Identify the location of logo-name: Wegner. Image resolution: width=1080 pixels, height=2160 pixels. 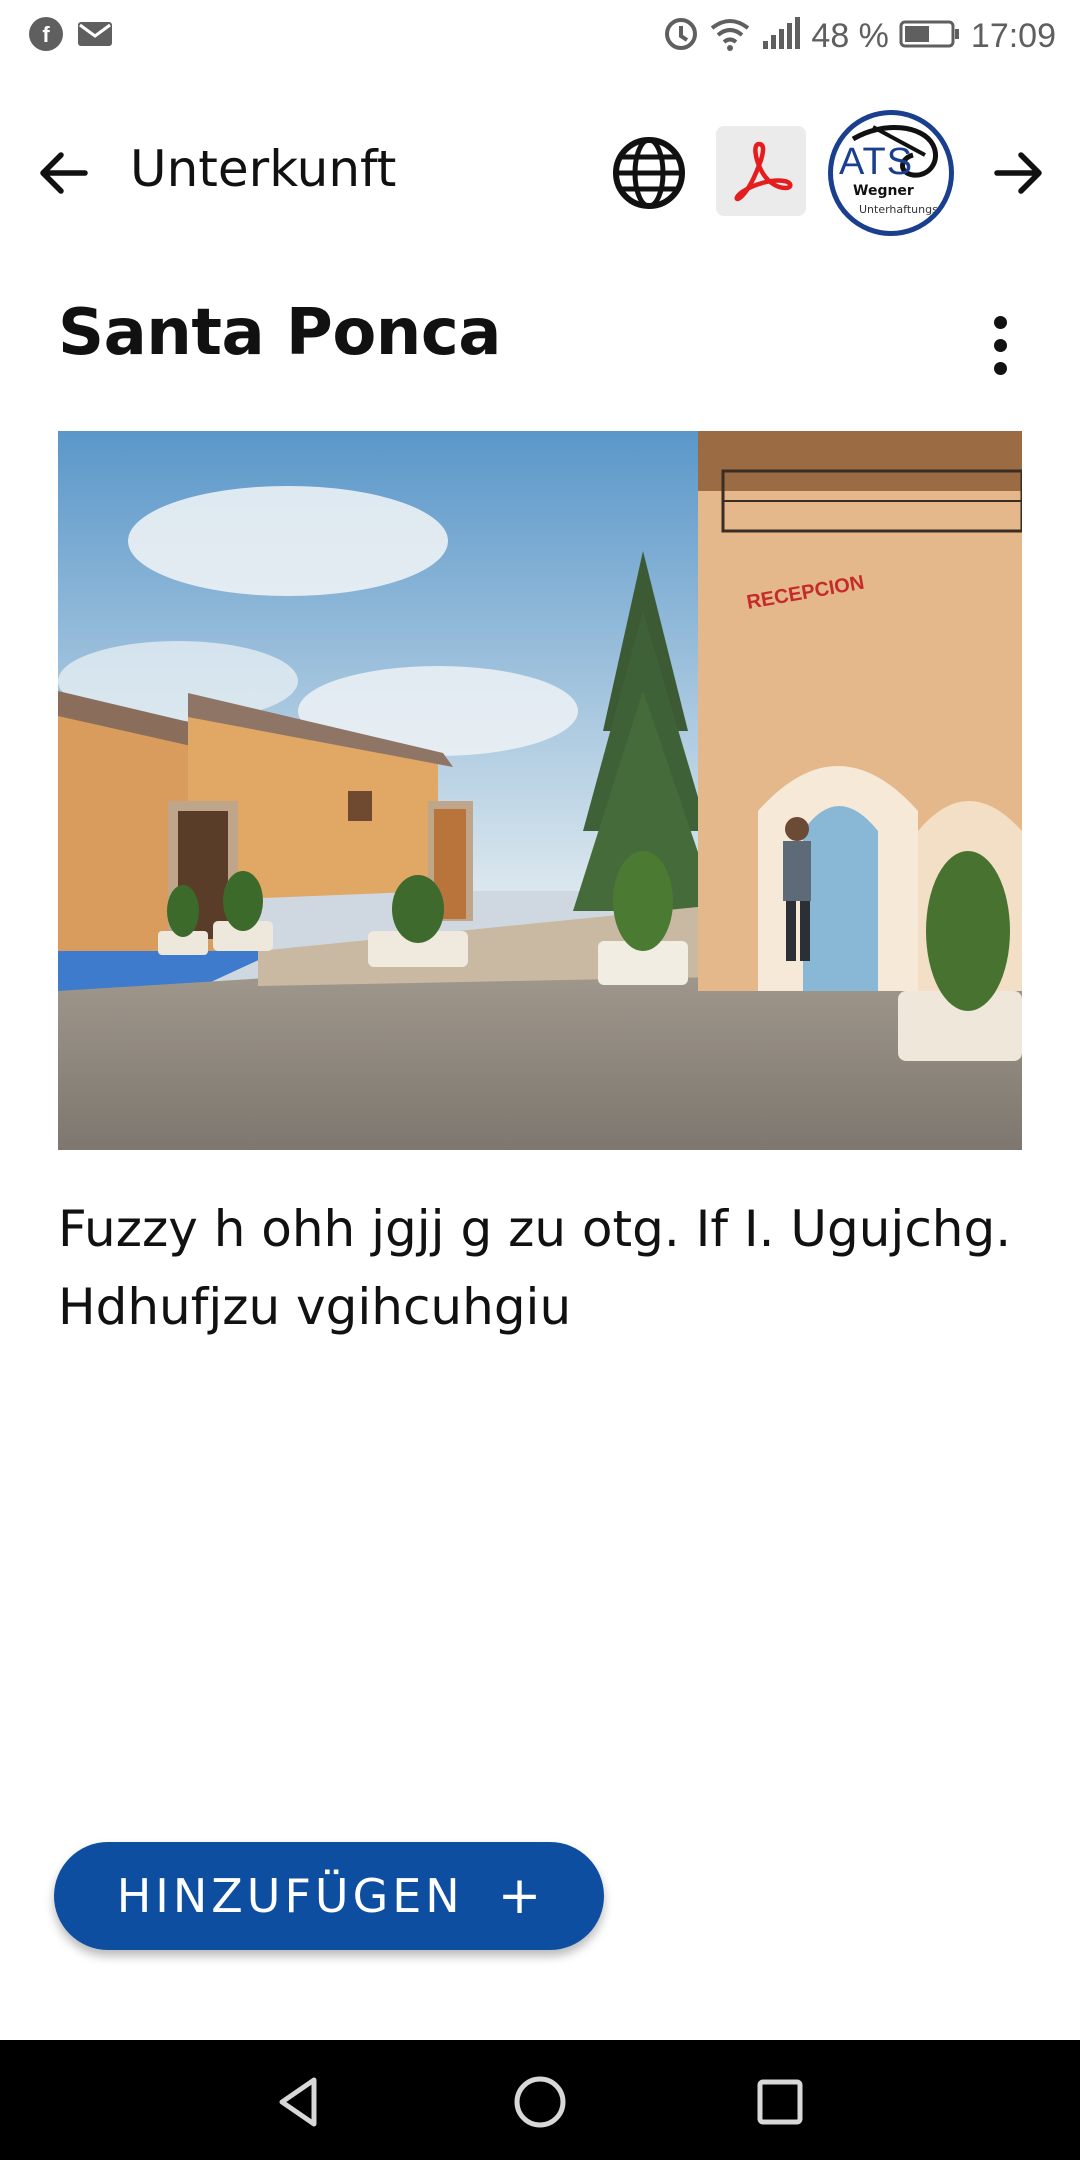
(883, 191).